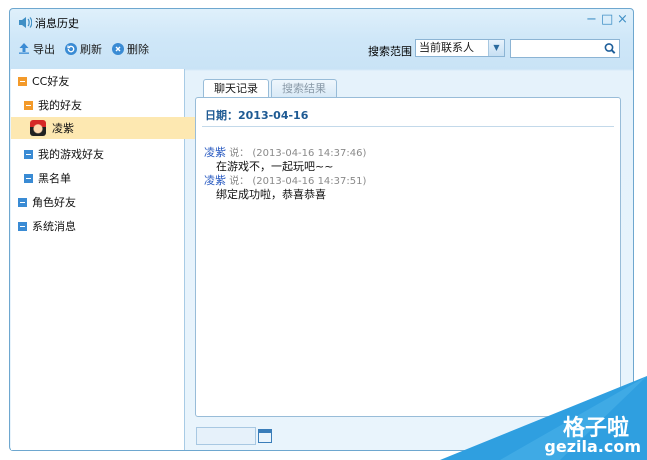 The width and height of the screenshot is (647, 460). I want to click on divider, so click(408, 126).